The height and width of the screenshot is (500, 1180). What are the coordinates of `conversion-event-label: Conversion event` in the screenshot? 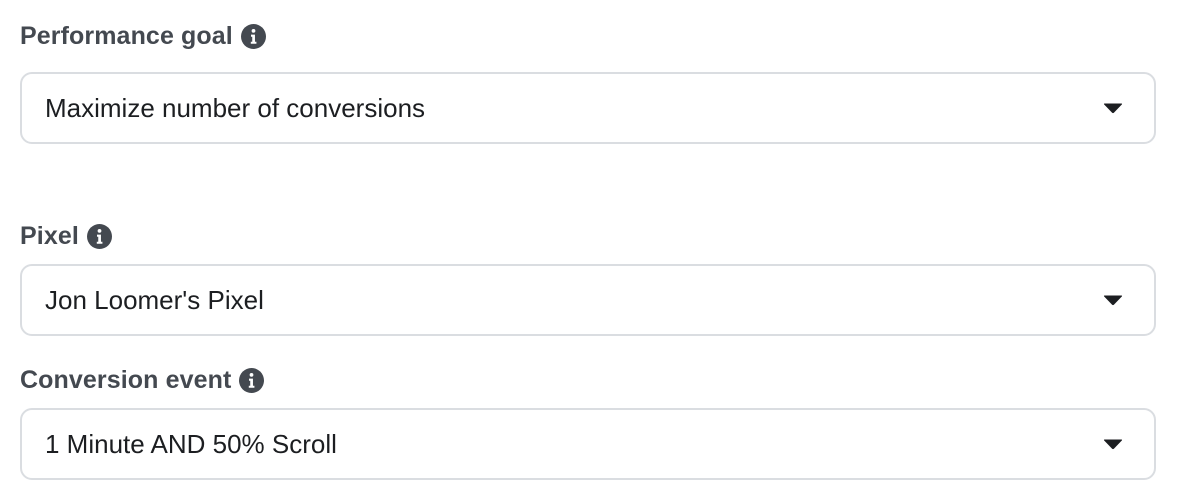 It's located at (126, 379).